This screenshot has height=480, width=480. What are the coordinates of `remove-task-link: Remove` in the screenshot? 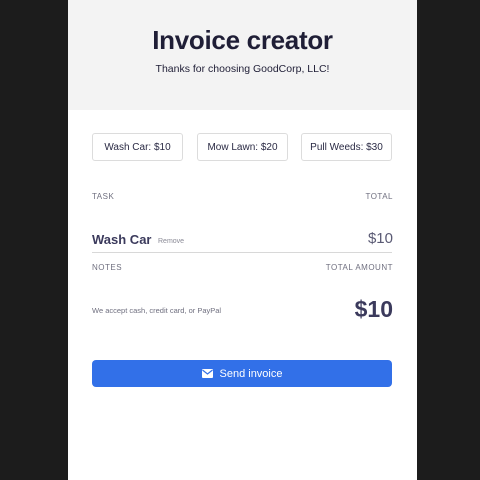 It's located at (171, 241).